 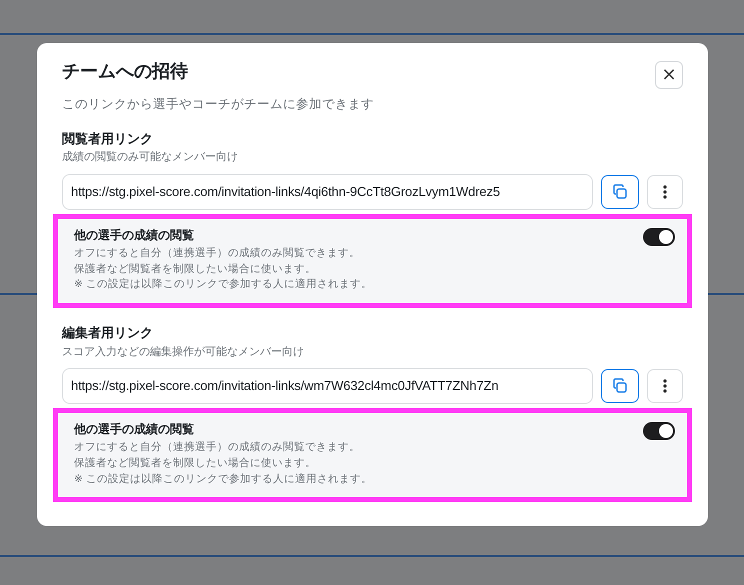 I want to click on section-title: 閲覧者用リンク, so click(x=108, y=139).